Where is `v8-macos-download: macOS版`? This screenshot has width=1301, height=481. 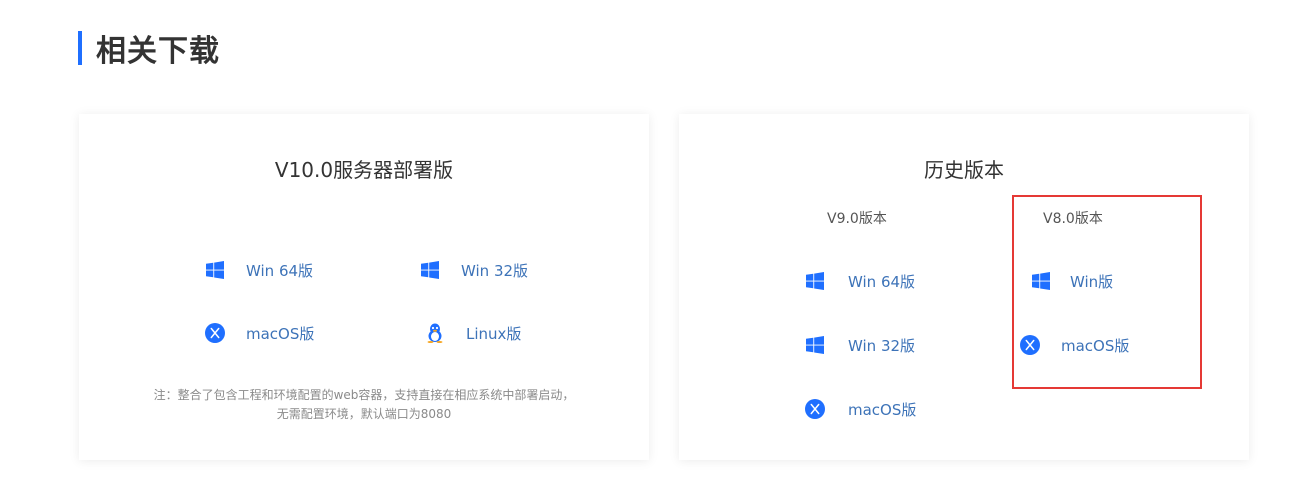
v8-macos-download: macOS版 is located at coordinates (1074, 345).